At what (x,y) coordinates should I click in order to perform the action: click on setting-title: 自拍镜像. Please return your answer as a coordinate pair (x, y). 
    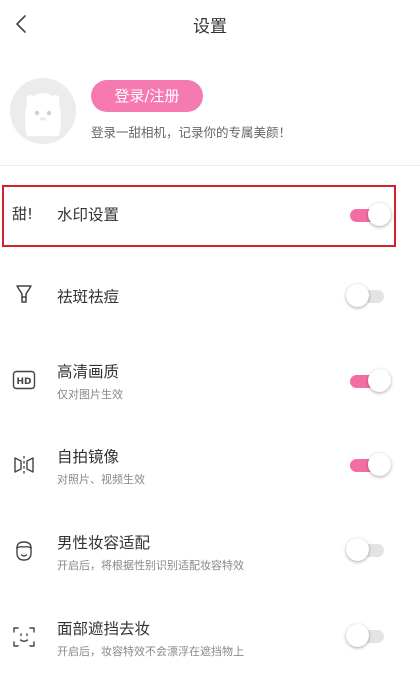
    Looking at the image, I should click on (88, 457).